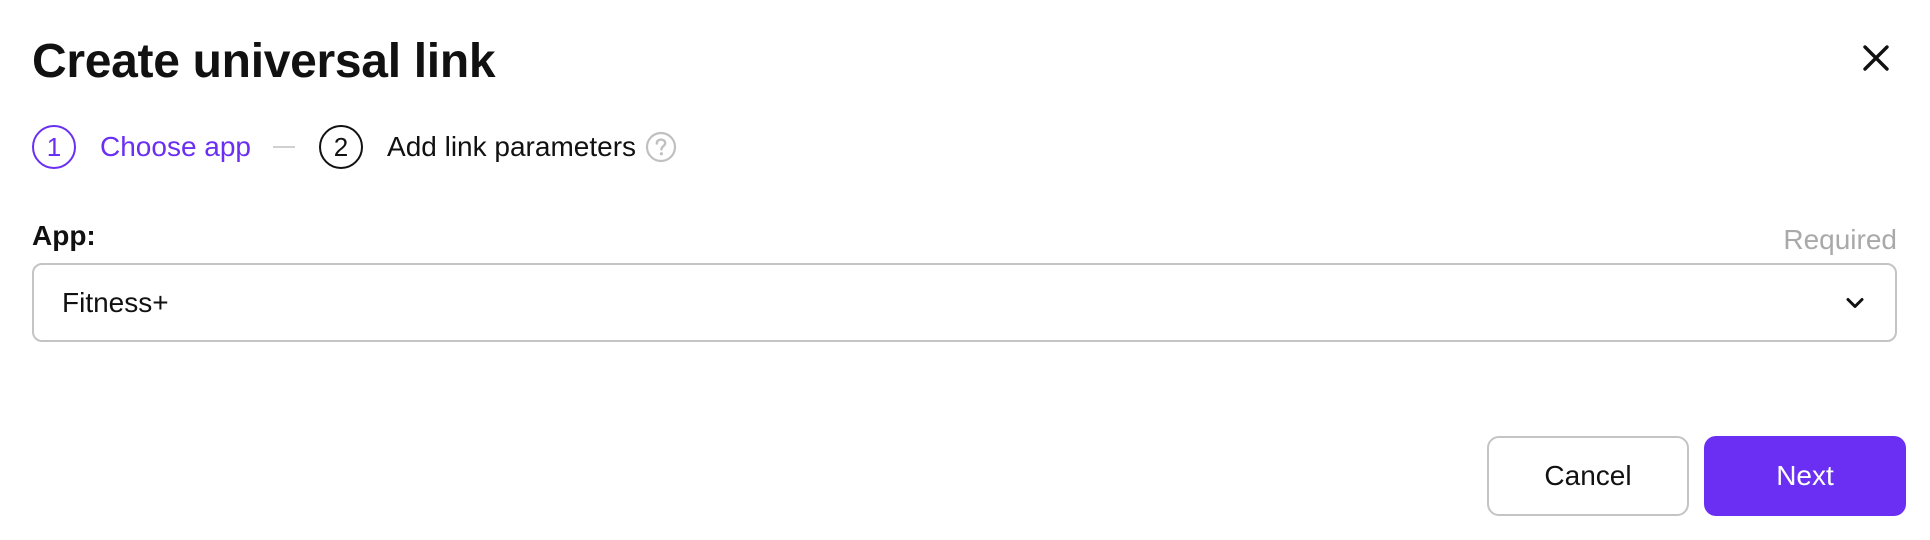 This screenshot has height=540, width=1930. Describe the element at coordinates (661, 147) in the screenshot. I see `question-circle-icon` at that location.